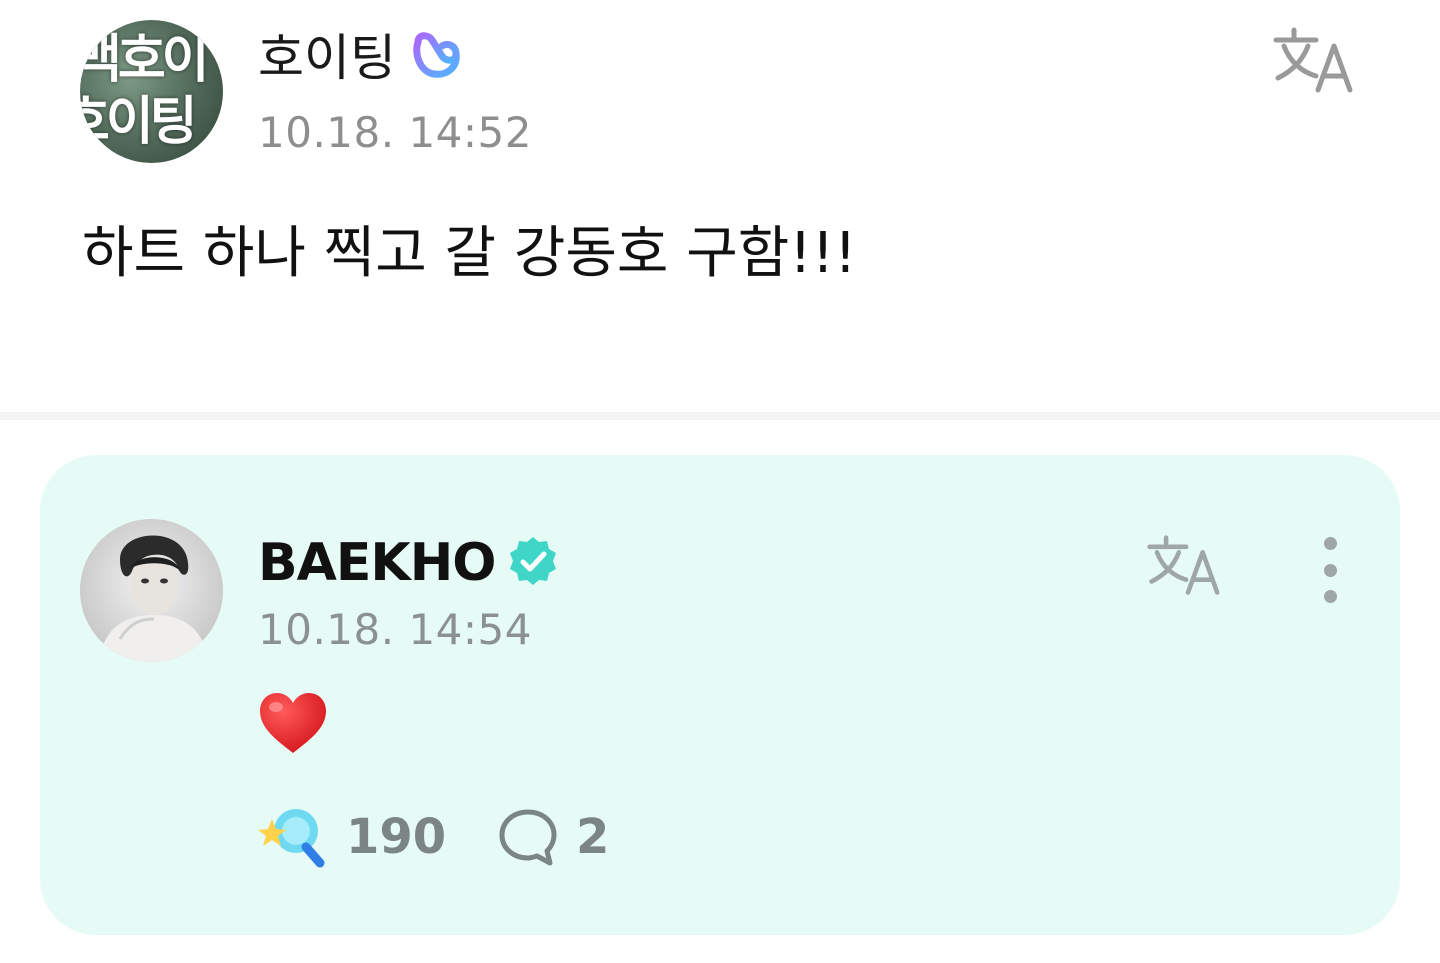  Describe the element at coordinates (396, 837) in the screenshot. I see `like-count: 190` at that location.